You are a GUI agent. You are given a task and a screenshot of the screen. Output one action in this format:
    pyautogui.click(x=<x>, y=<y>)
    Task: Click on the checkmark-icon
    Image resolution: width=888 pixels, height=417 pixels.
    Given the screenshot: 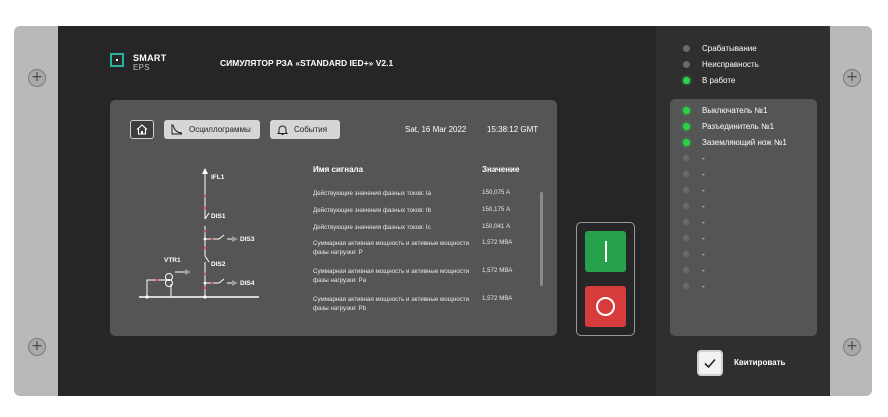 What is the action you would take?
    pyautogui.click(x=710, y=363)
    